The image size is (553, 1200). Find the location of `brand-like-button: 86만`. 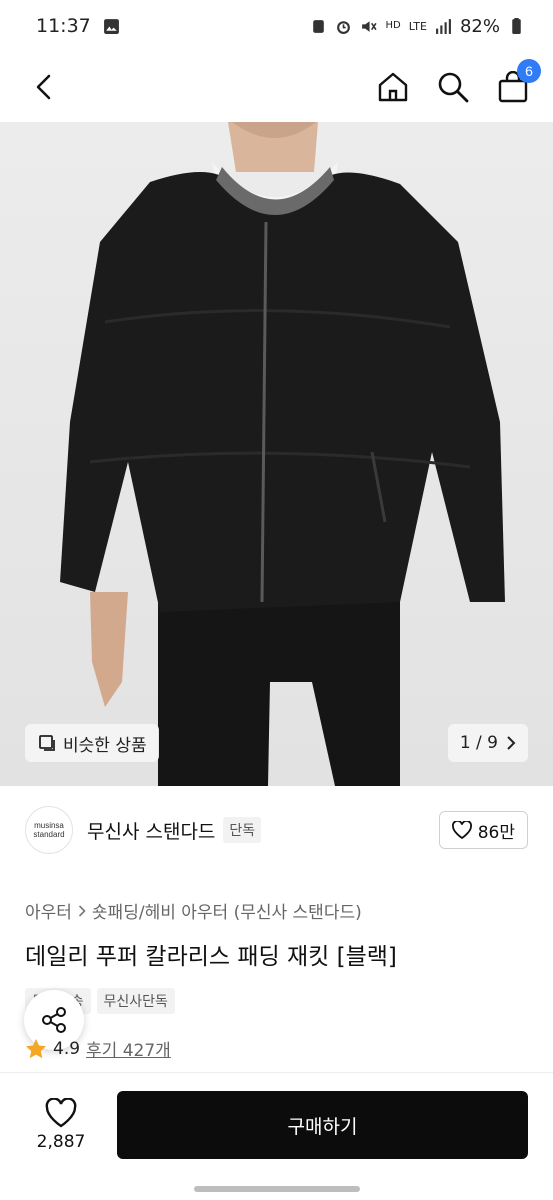

brand-like-button: 86만 is located at coordinates (483, 830).